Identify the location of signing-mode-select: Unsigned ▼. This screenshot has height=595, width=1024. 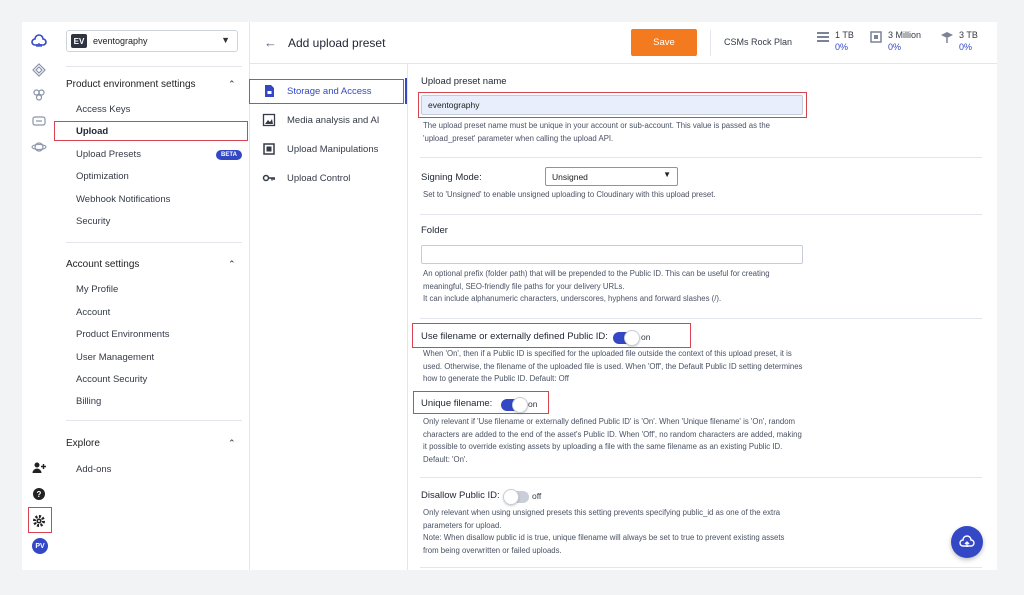
(611, 176).